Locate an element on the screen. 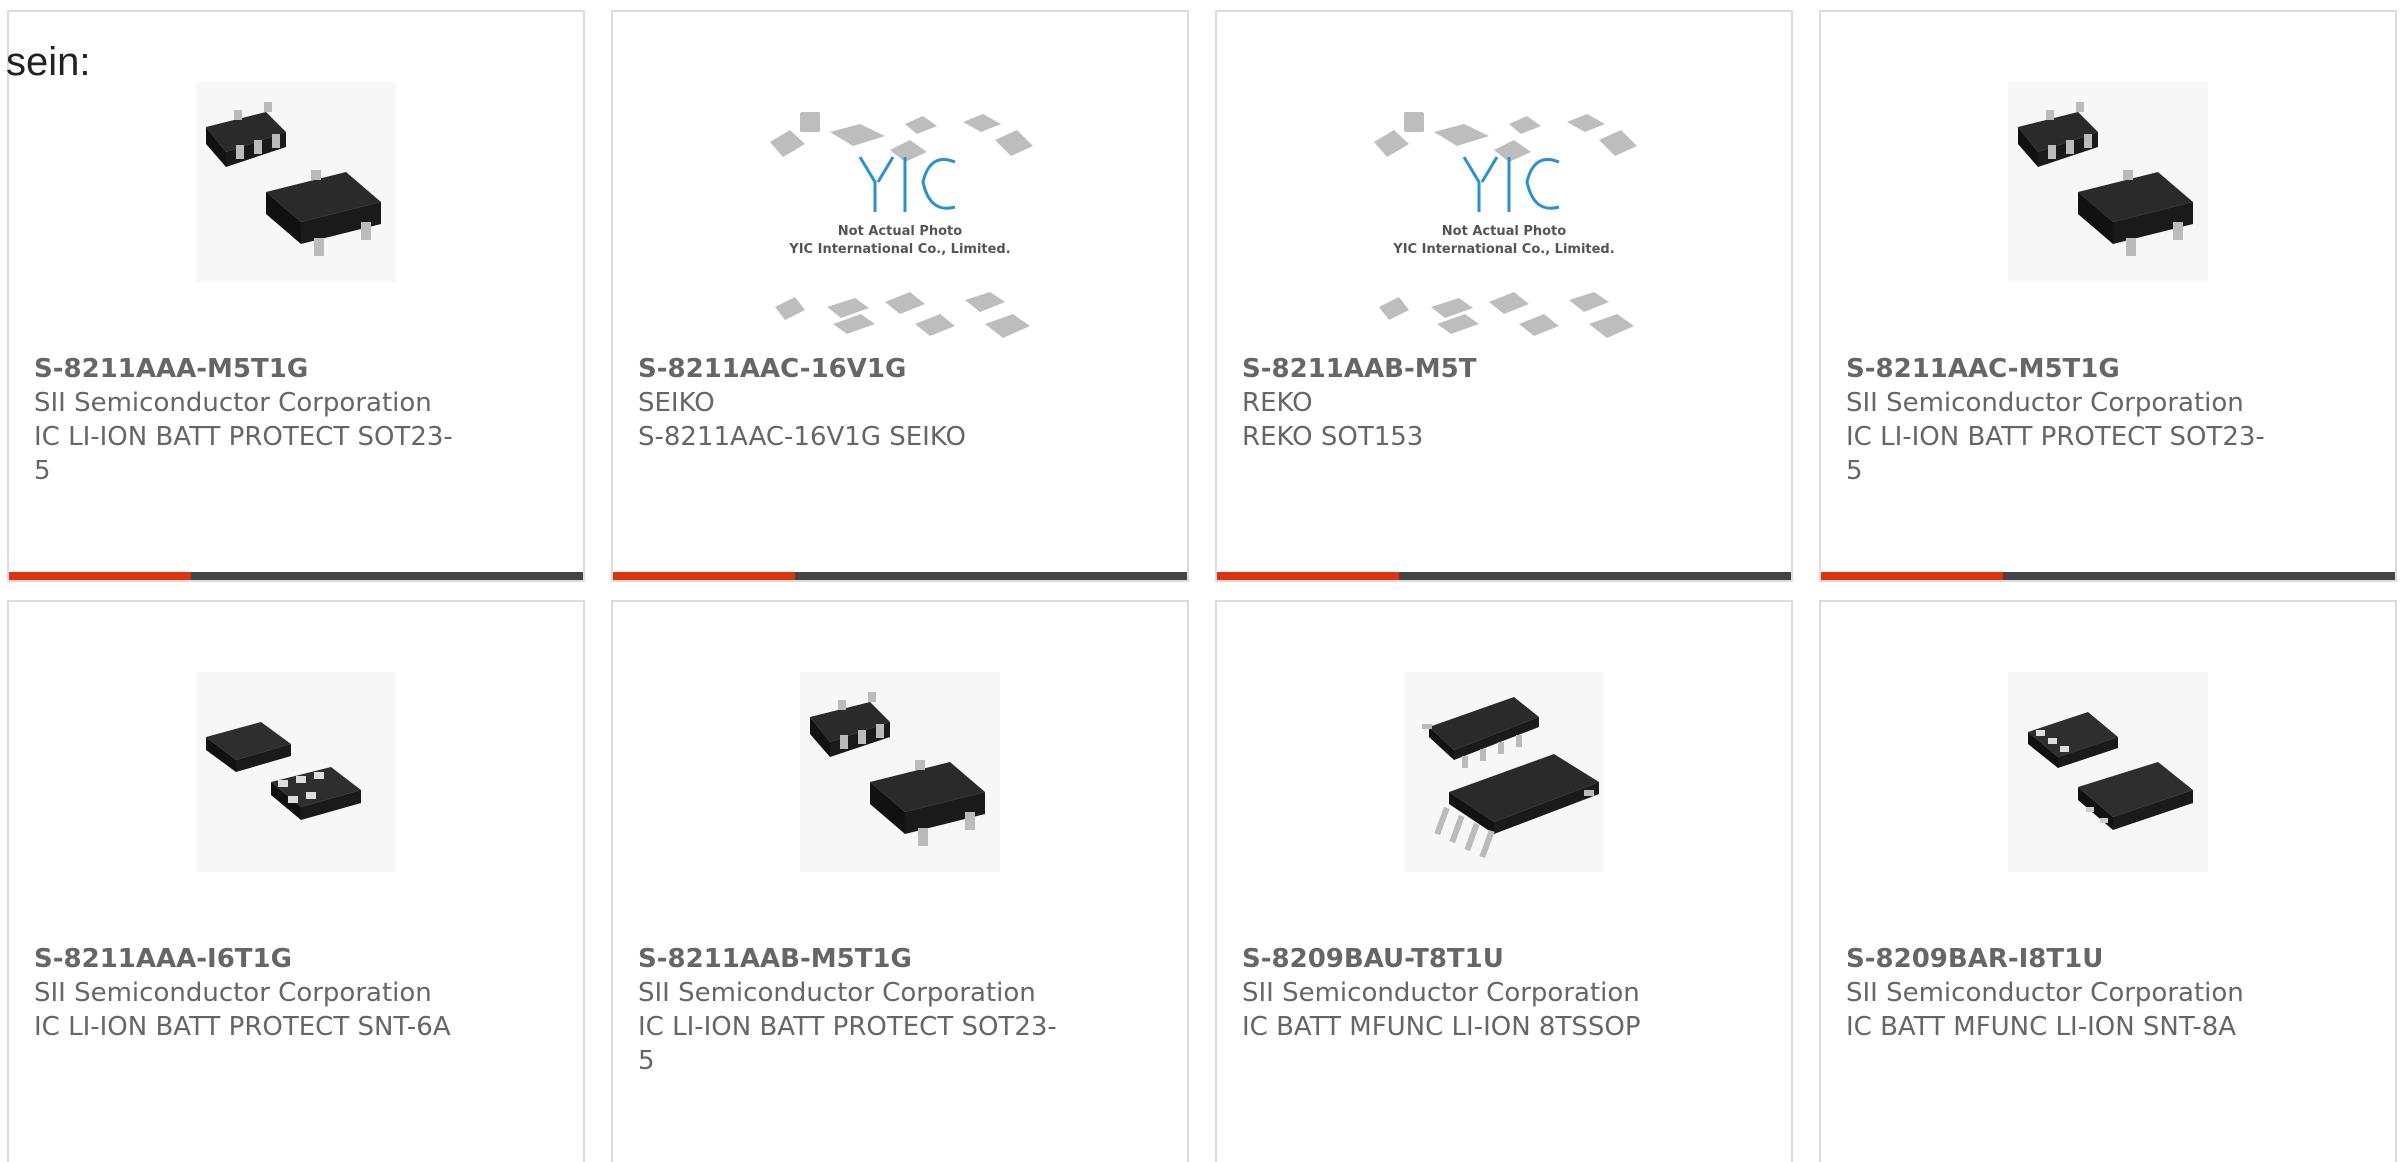 This screenshot has width=2400, height=1162. part-number: S-8209BAR-I8T1U is located at coordinates (2056, 959).